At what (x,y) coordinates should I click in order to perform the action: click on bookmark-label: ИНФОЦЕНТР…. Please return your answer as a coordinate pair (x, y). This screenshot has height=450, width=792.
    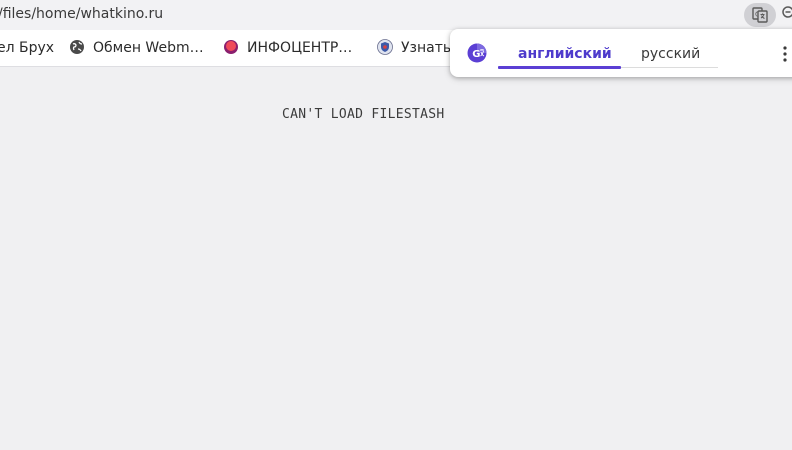
    Looking at the image, I should click on (300, 48).